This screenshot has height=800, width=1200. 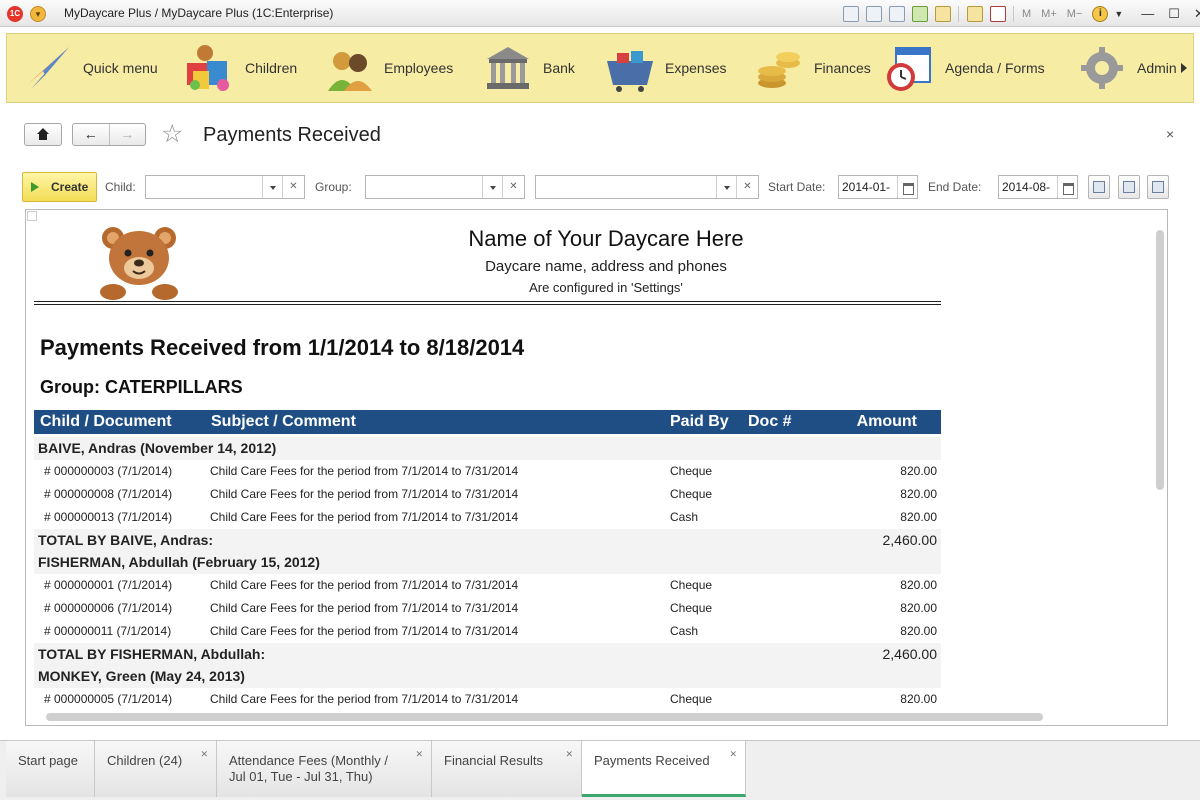 I want to click on tab-financial-results: Financial Results ✕, so click(x=507, y=769).